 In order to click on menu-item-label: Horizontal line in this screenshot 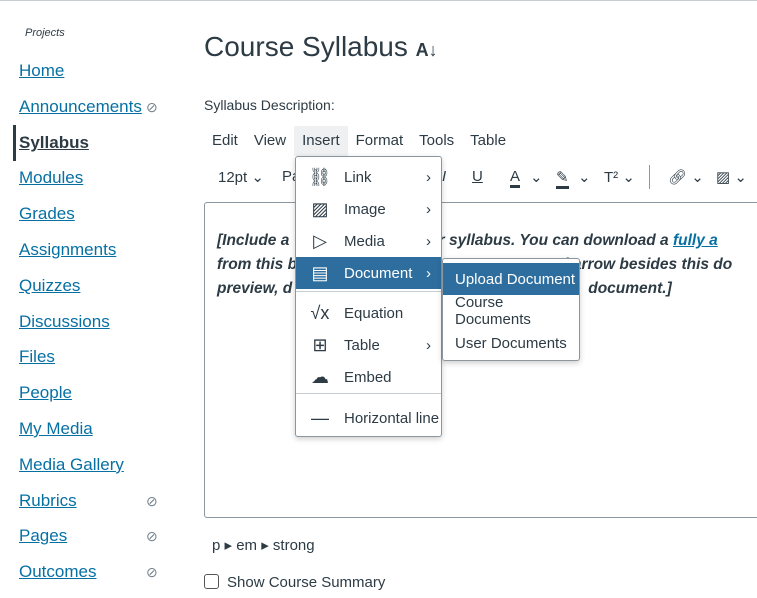, I will do `click(392, 418)`.